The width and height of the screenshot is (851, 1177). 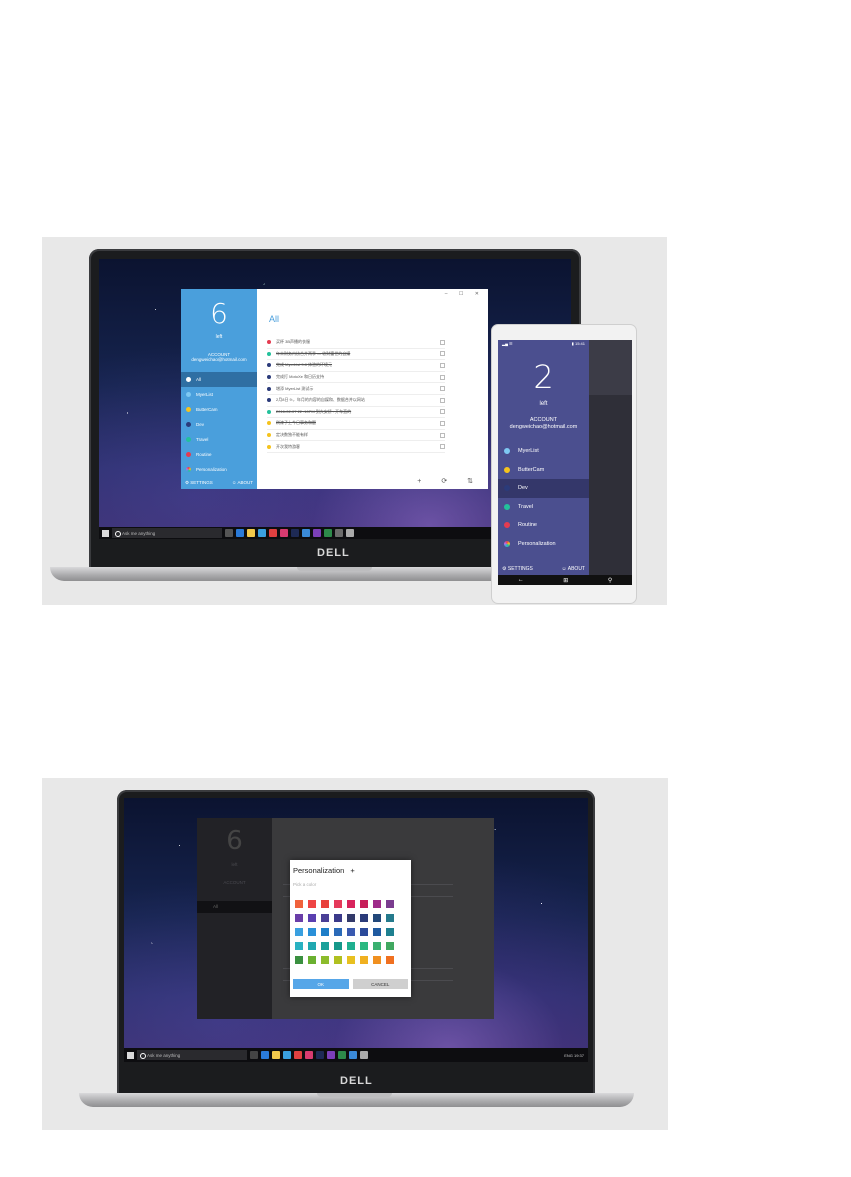 What do you see at coordinates (219, 439) in the screenshot?
I see `category-item-travel: Travel` at bounding box center [219, 439].